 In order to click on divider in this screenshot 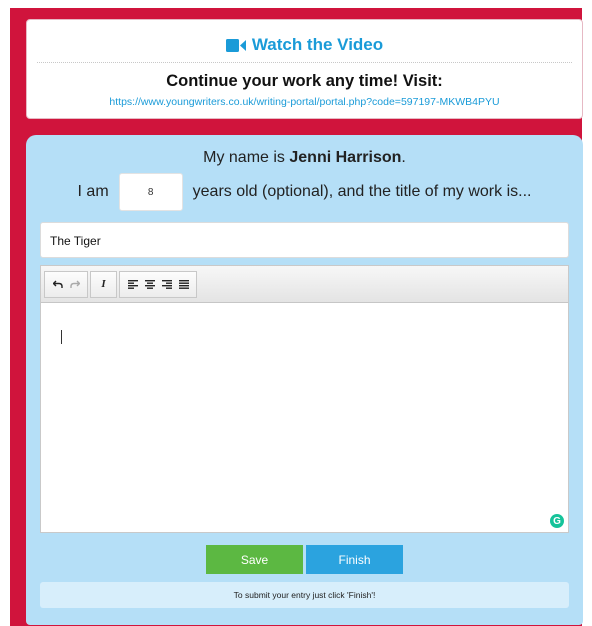, I will do `click(304, 62)`.